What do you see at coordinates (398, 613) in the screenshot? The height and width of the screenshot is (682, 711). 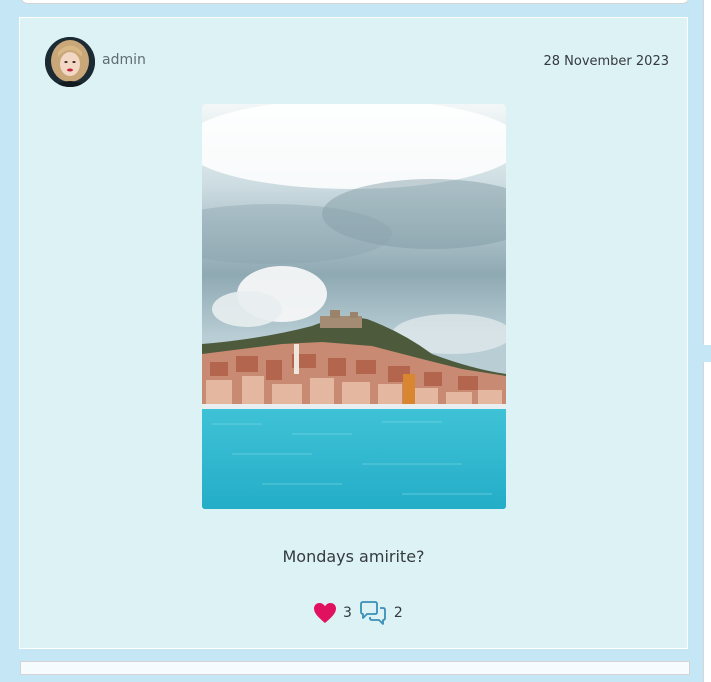 I see `comment-count: 2` at bounding box center [398, 613].